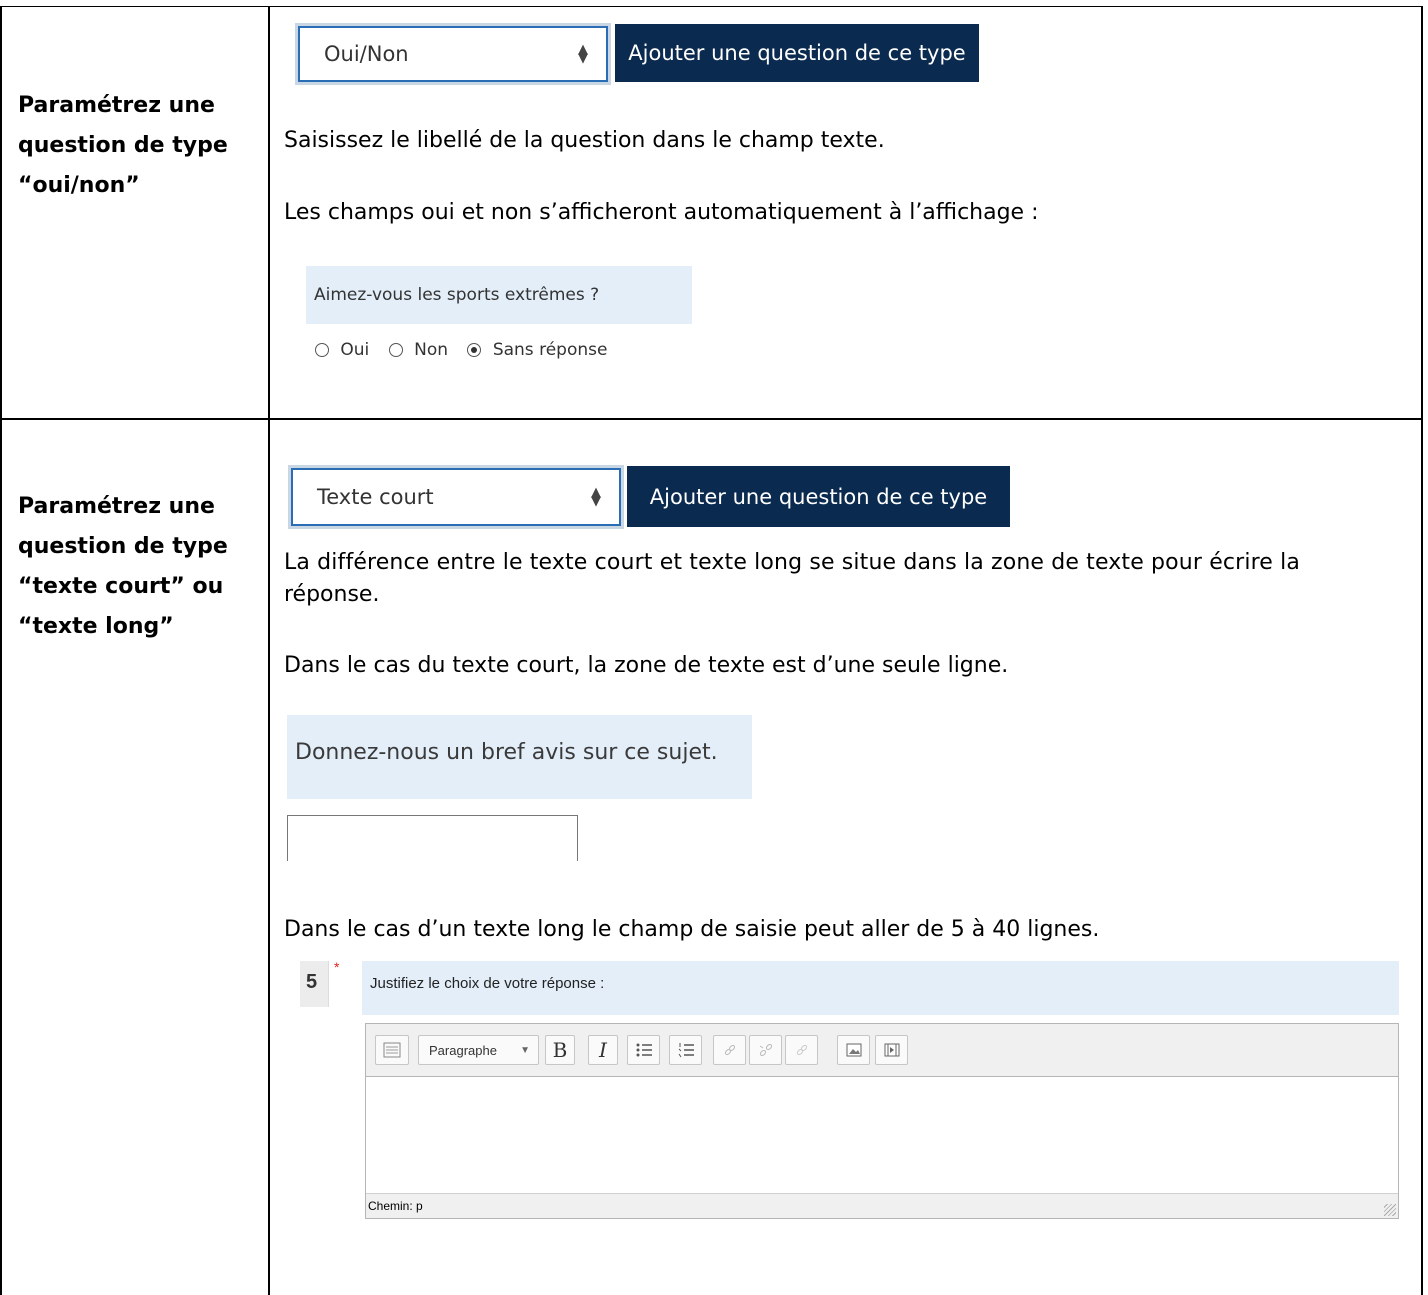 This screenshot has height=1295, width=1428. Describe the element at coordinates (375, 497) in the screenshot. I see `select-value: Texte court` at that location.